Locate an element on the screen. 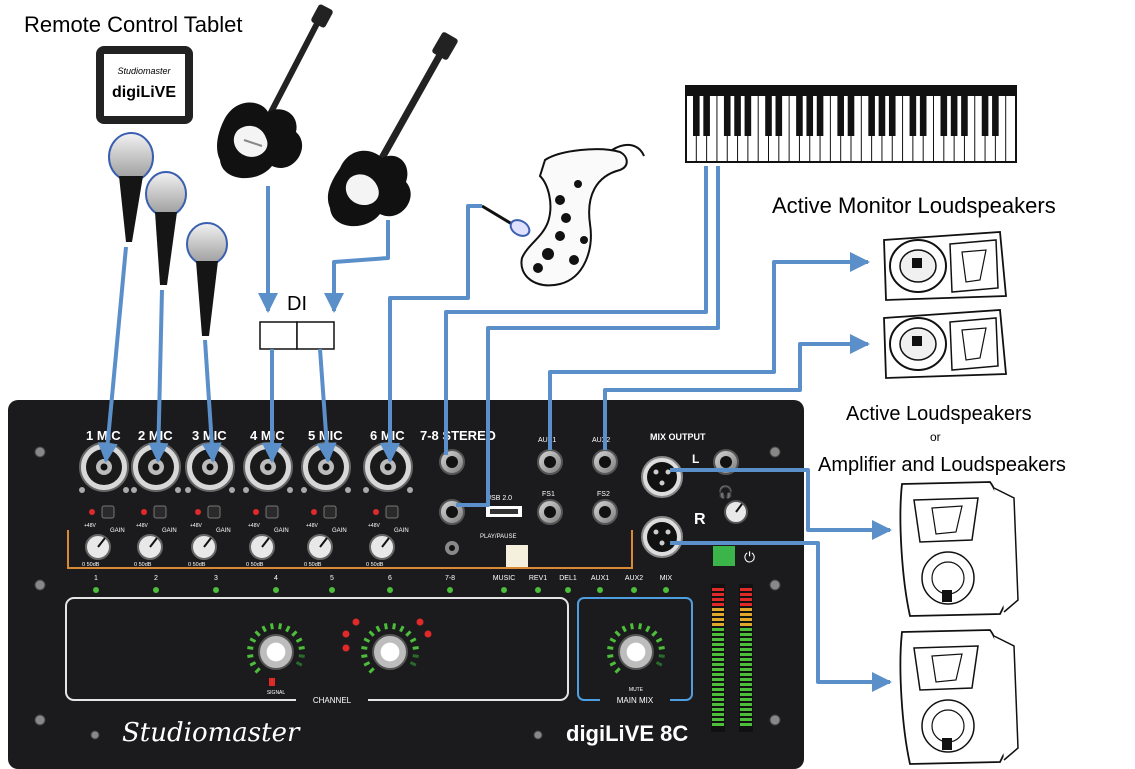  strip-label-5: 5 is located at coordinates (332, 578).